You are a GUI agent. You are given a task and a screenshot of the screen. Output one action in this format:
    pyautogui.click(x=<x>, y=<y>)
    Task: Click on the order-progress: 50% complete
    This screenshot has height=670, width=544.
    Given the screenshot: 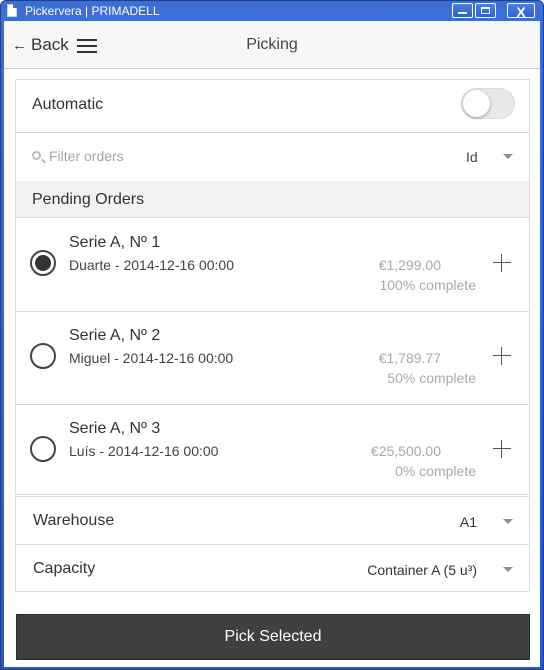 What is the action you would take?
    pyautogui.click(x=431, y=378)
    